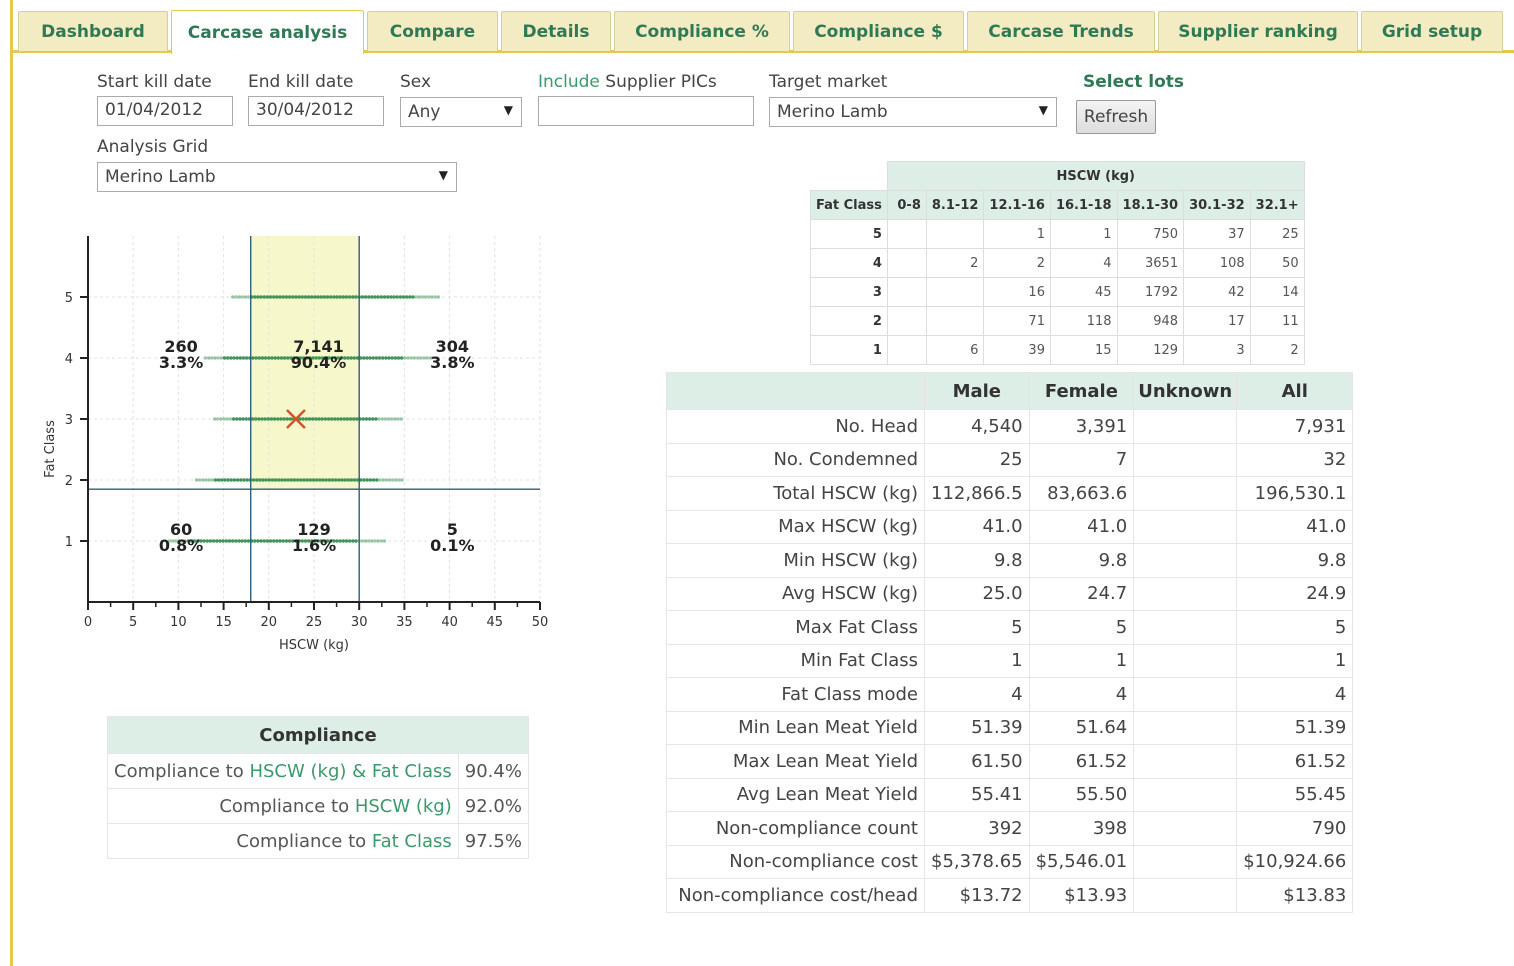 The height and width of the screenshot is (966, 1514). What do you see at coordinates (1095, 176) in the screenshot?
I see `hscw-title: HSCW (kg)` at bounding box center [1095, 176].